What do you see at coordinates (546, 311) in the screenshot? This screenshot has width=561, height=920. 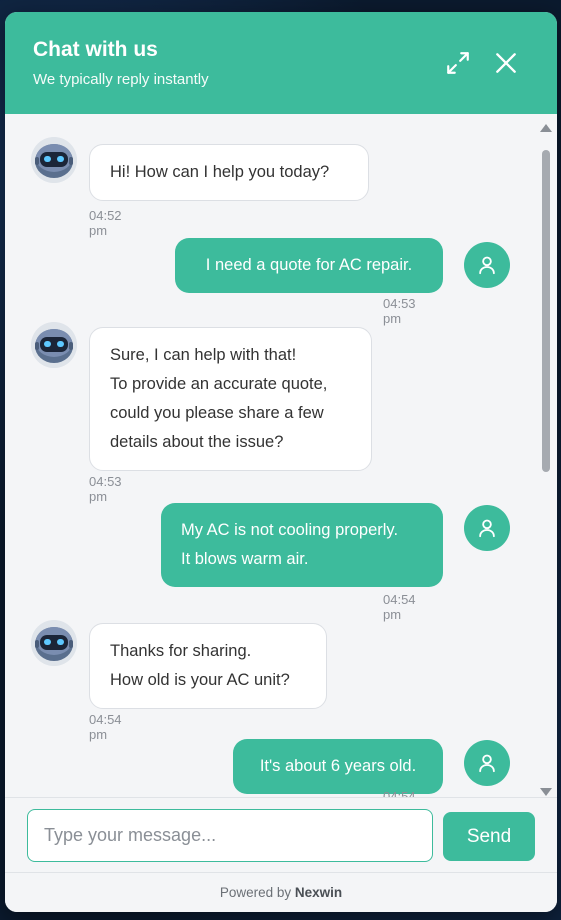 I see `scroll-thumb` at bounding box center [546, 311].